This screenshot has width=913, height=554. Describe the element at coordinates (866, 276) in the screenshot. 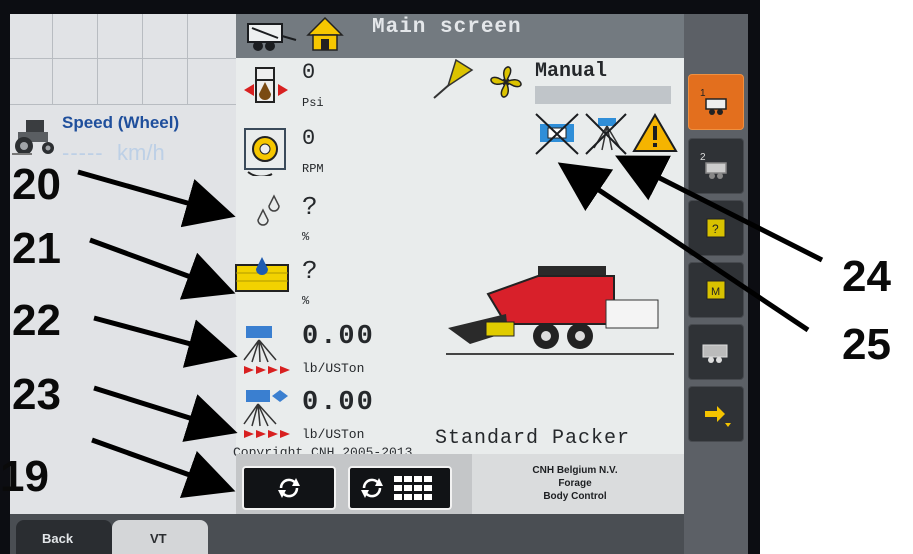

I see `callout-24: 24` at that location.